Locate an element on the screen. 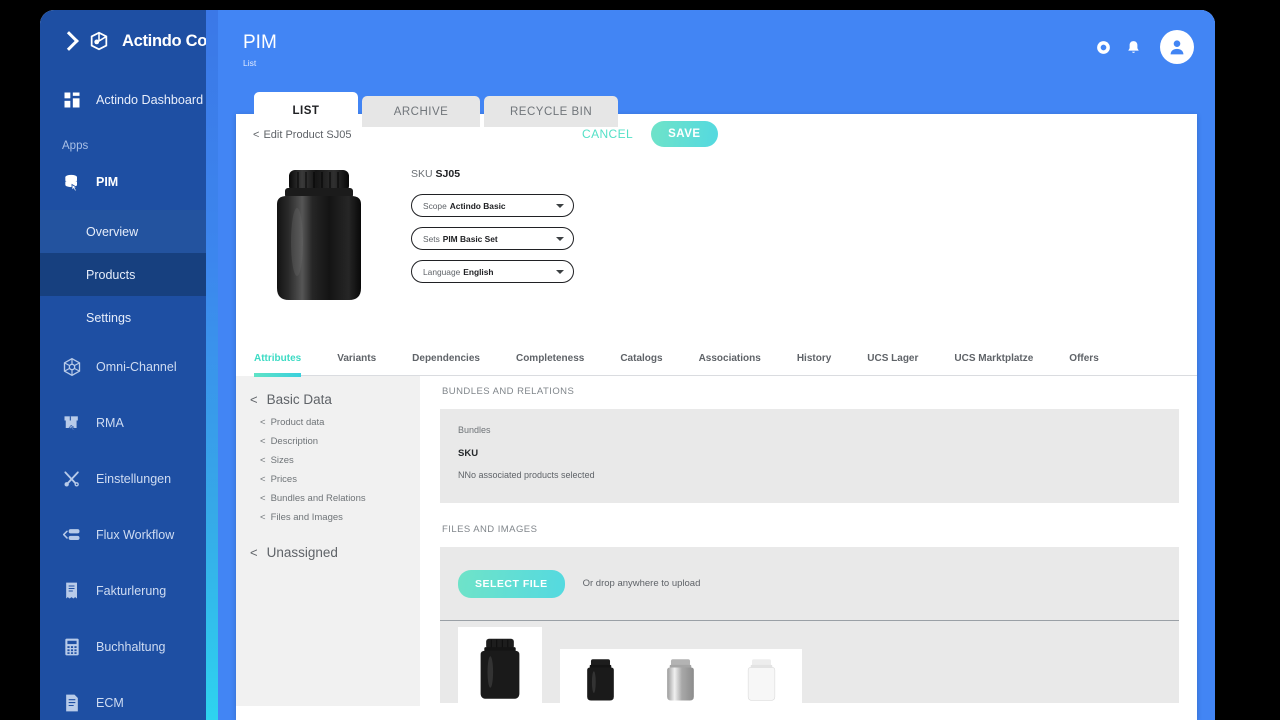 This screenshot has height=720, width=1280. return-box-icon is located at coordinates (71, 423).